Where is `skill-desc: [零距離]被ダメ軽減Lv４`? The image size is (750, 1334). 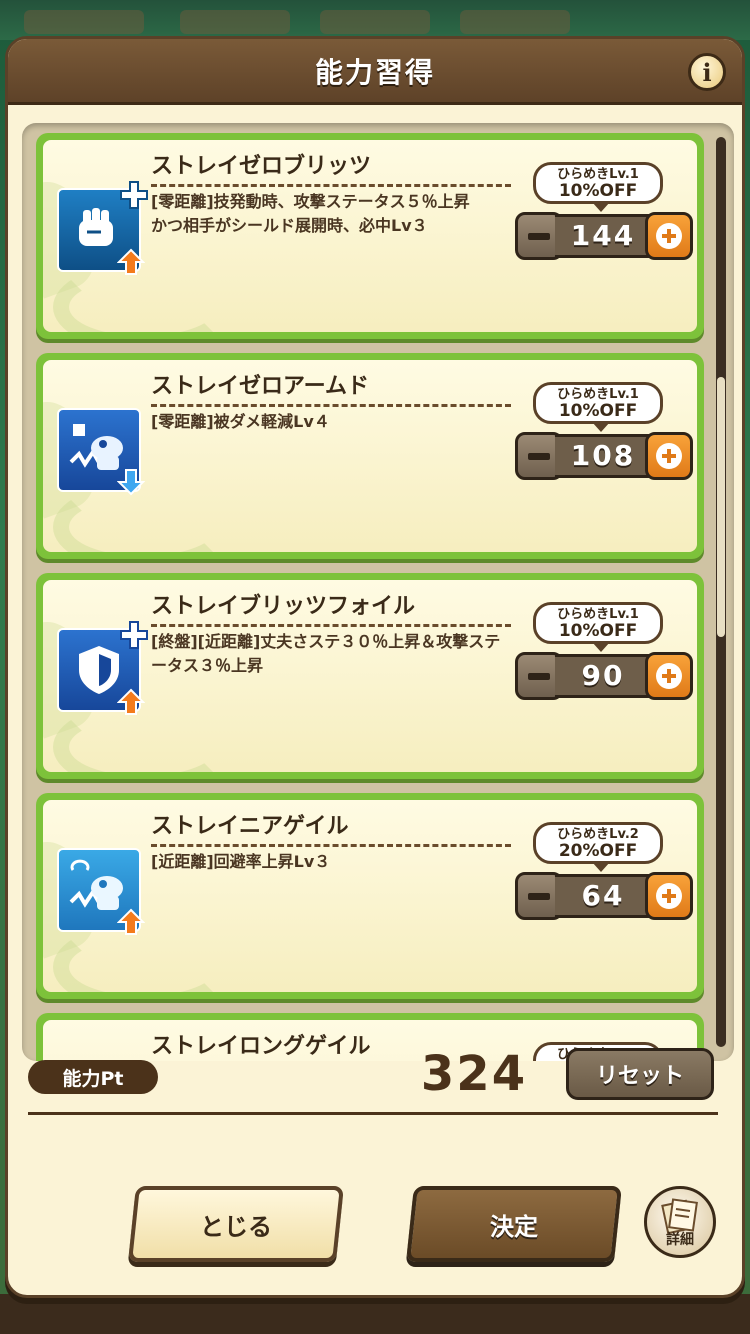 skill-desc: [零距離]被ダメ軽減Lv４ is located at coordinates (240, 421).